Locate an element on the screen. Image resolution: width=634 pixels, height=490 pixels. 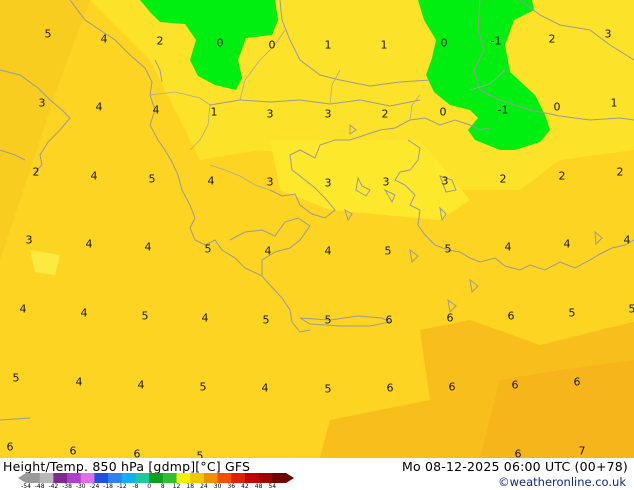
credit-link: ©weatheronline.co.uk is located at coordinates (562, 482).